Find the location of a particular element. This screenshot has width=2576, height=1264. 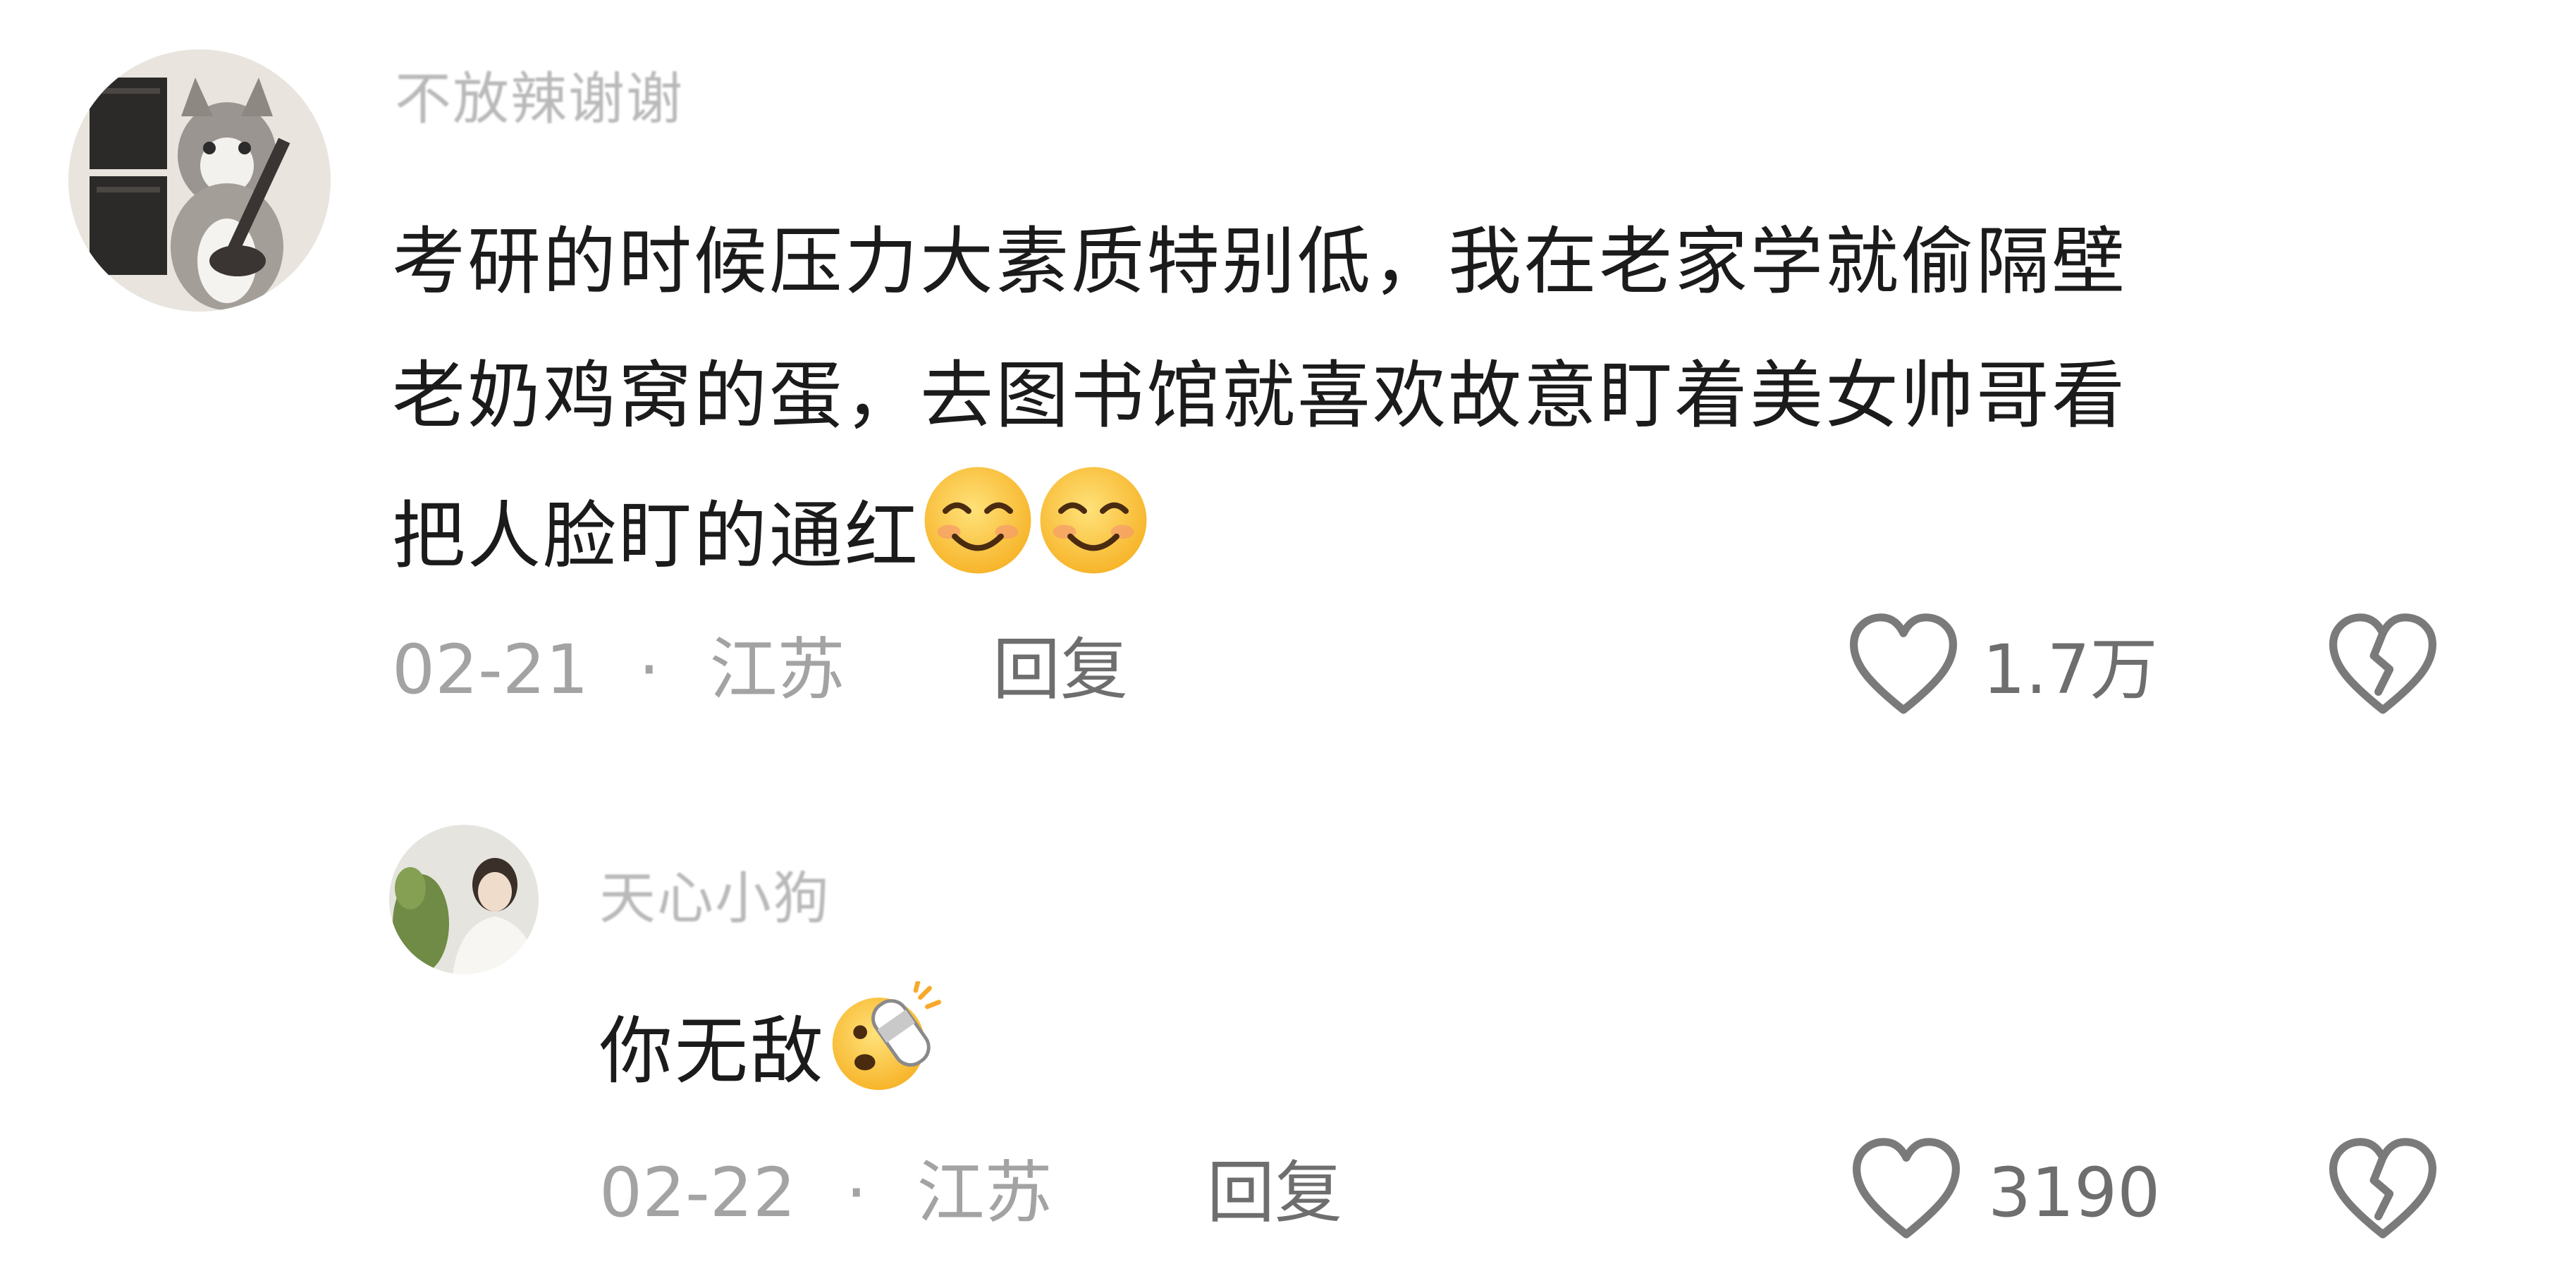

comment-text-line: 把人脸盯的通红 is located at coordinates (1259, 541).